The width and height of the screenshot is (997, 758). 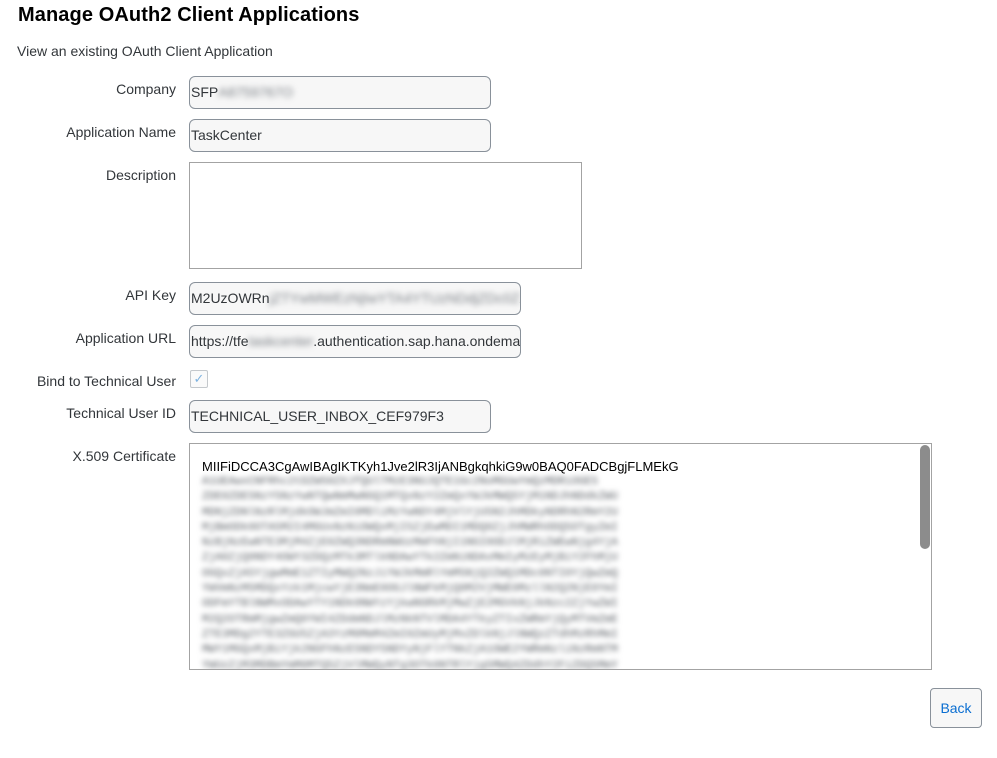 What do you see at coordinates (281, 341) in the screenshot?
I see `application-url-redacted: taskcenter` at bounding box center [281, 341].